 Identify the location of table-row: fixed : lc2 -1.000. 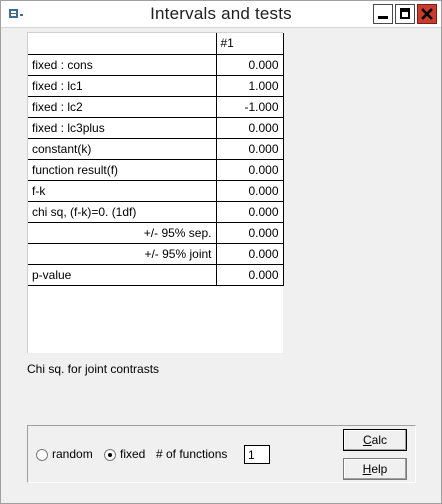
(156, 107).